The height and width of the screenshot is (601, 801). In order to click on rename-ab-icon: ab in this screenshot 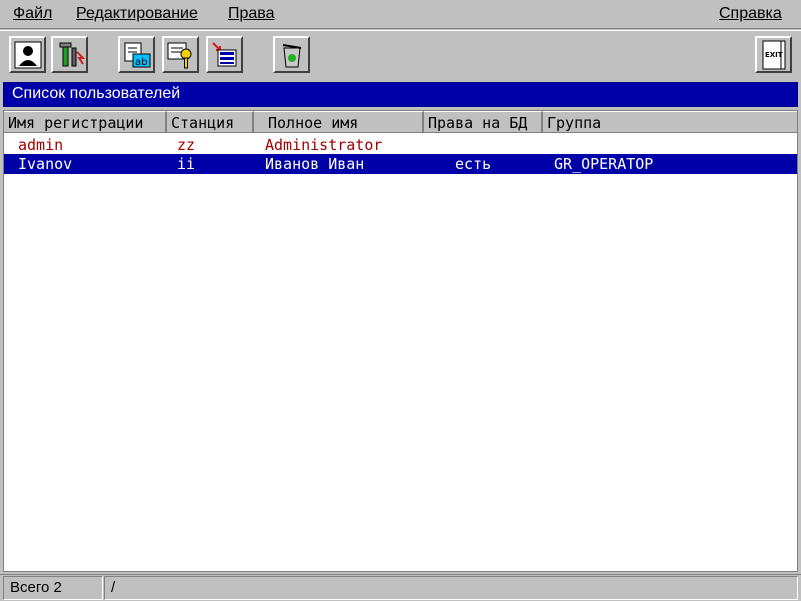, I will do `click(137, 55)`.